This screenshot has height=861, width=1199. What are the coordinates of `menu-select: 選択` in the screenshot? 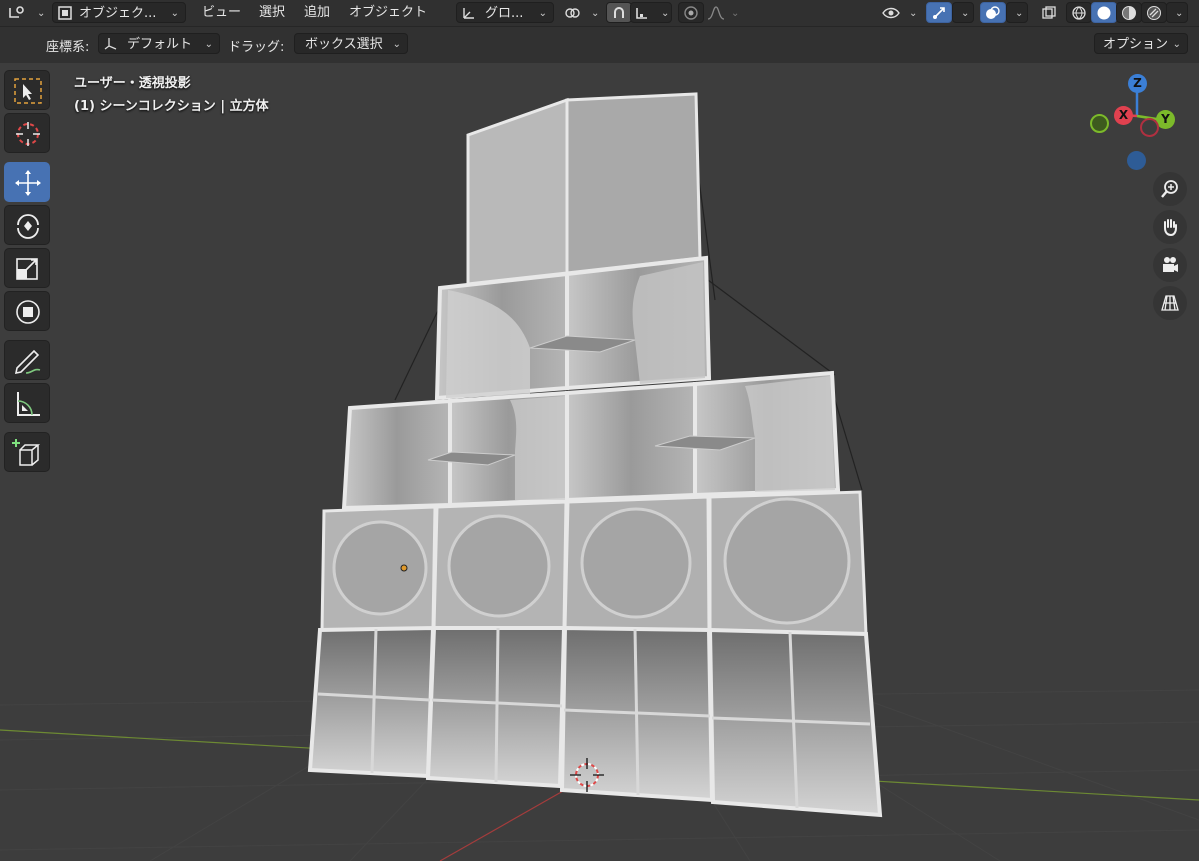 It's located at (272, 13).